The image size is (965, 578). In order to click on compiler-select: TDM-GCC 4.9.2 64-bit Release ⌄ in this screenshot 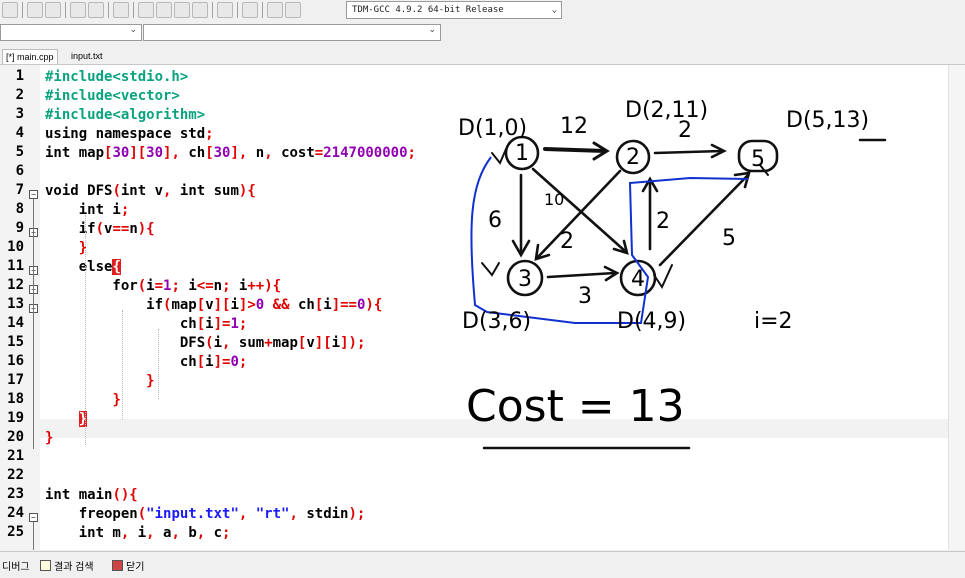, I will do `click(454, 10)`.